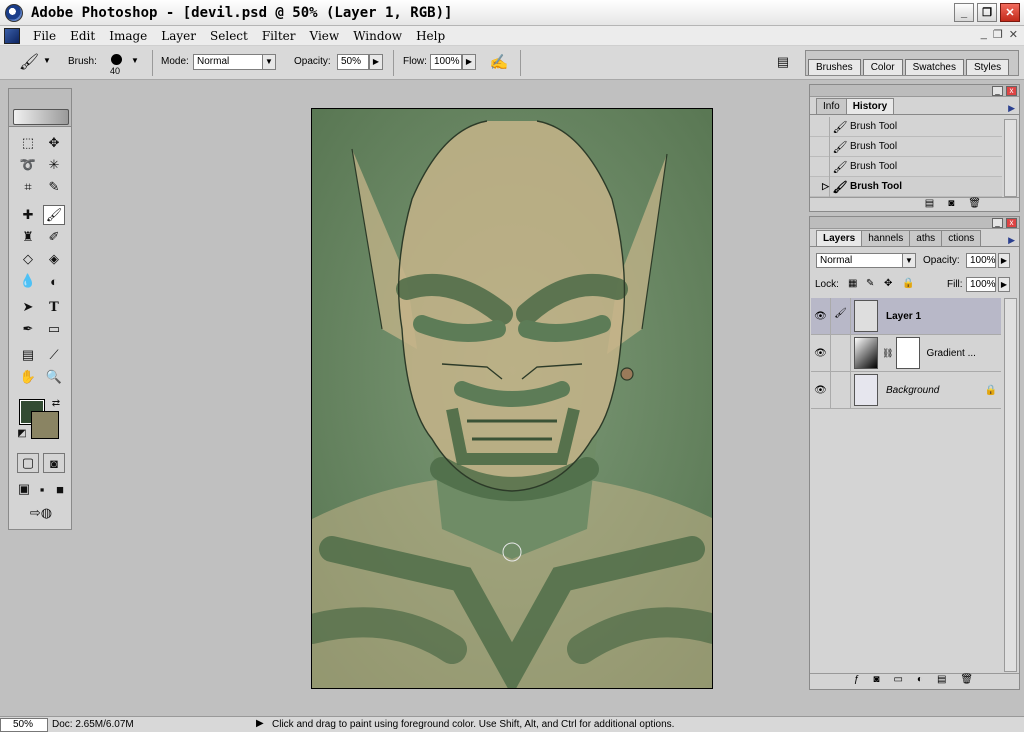  Describe the element at coordinates (128, 36) in the screenshot. I see `menu-image: Image` at that location.